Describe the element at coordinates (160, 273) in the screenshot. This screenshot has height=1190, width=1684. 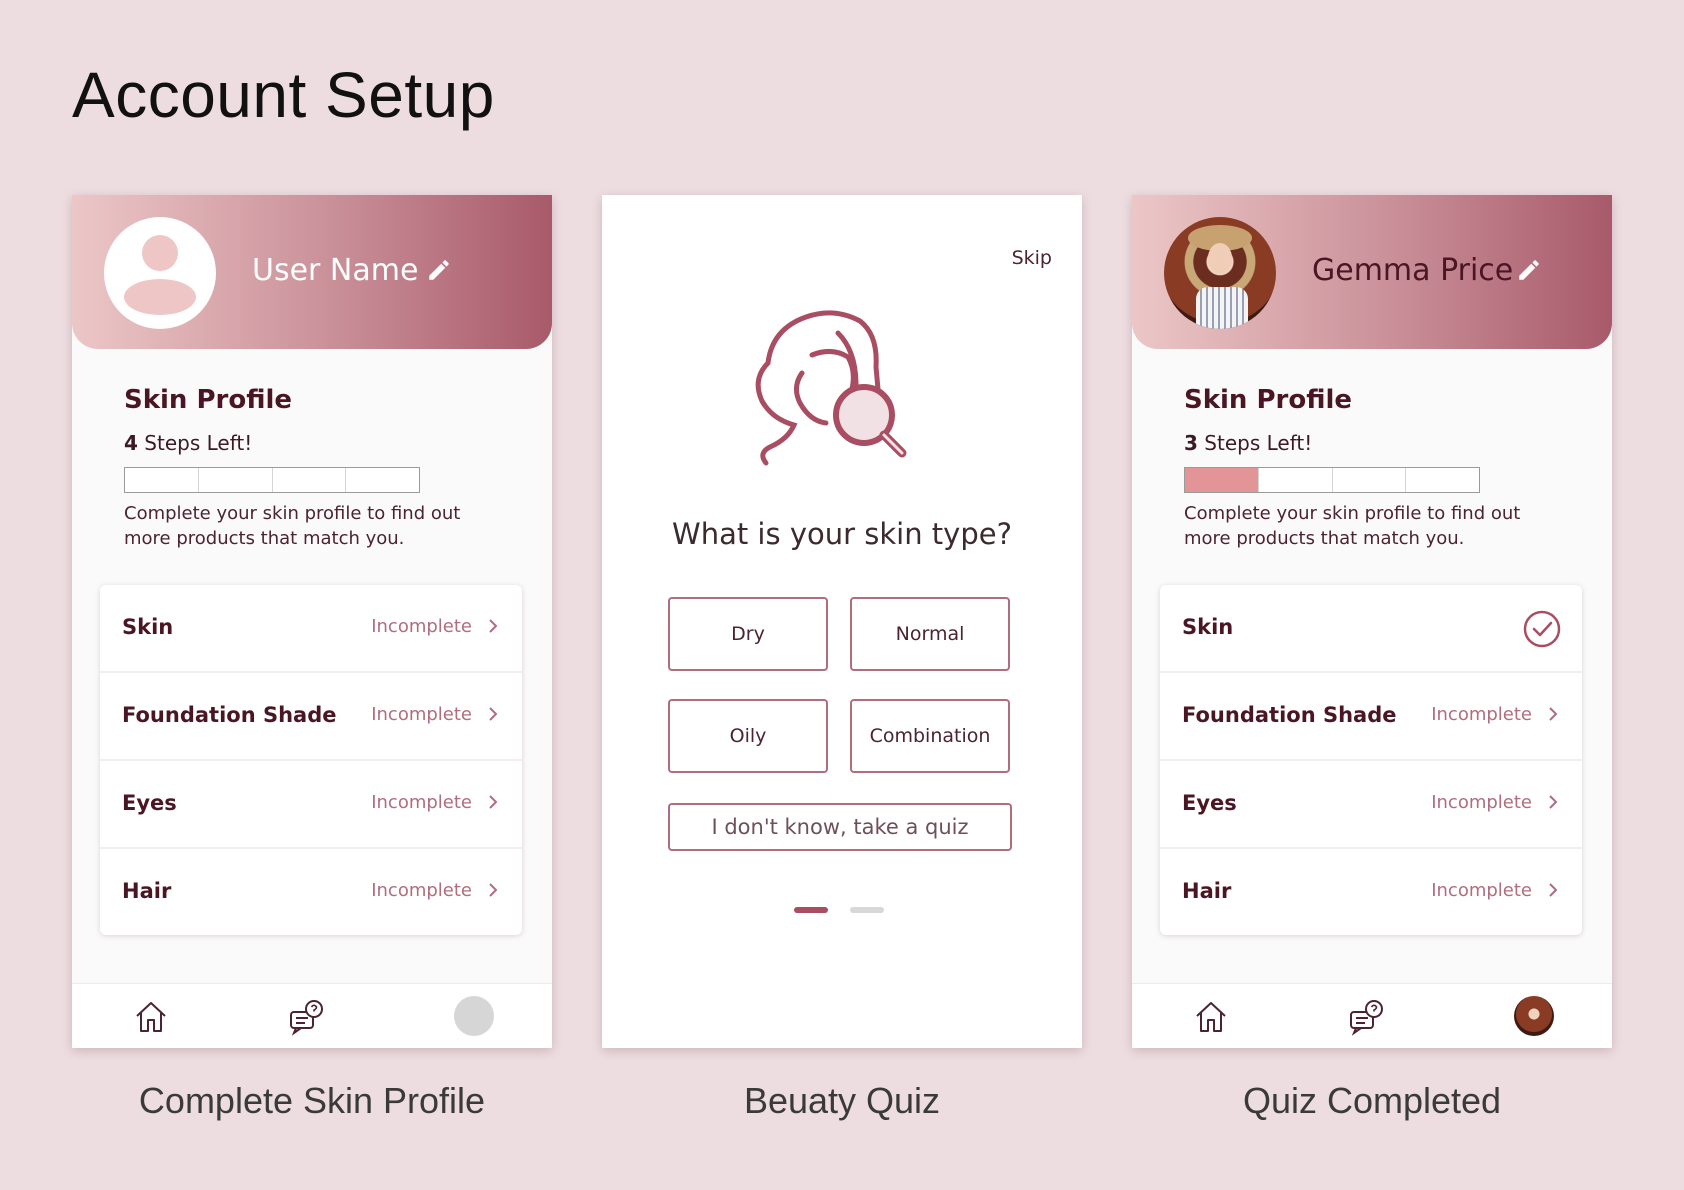
I see `avatar-placeholder` at that location.